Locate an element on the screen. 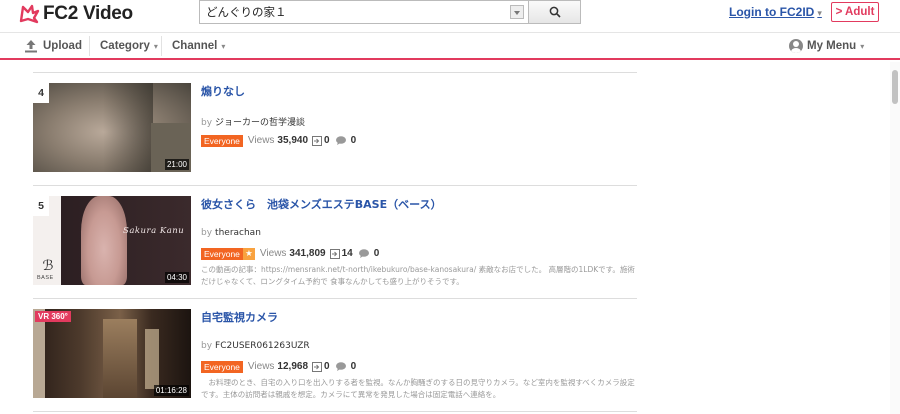 This screenshot has height=414, width=900. search-button is located at coordinates (555, 12).